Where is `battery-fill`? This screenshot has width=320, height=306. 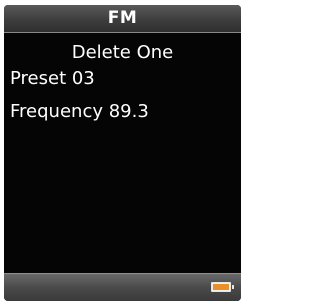 battery-fill is located at coordinates (221, 287).